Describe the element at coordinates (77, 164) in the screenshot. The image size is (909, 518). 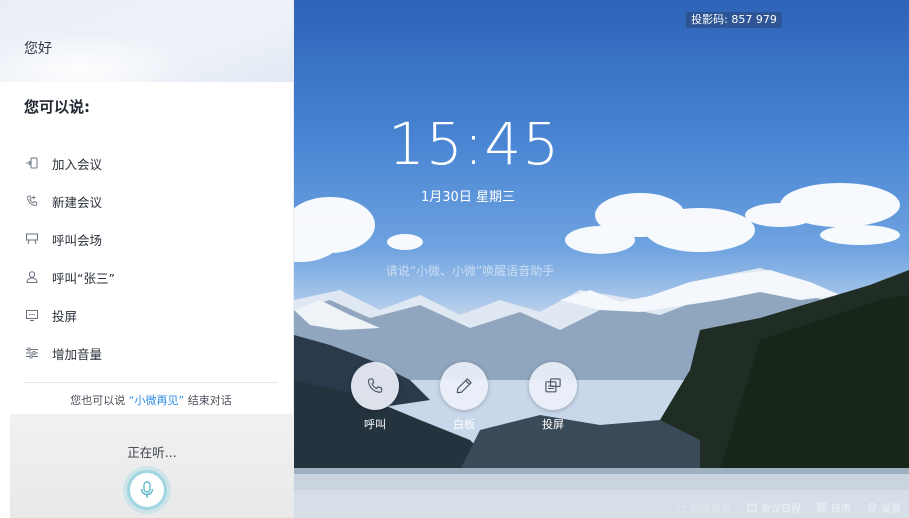
I see `command-label: 加入会议` at that location.